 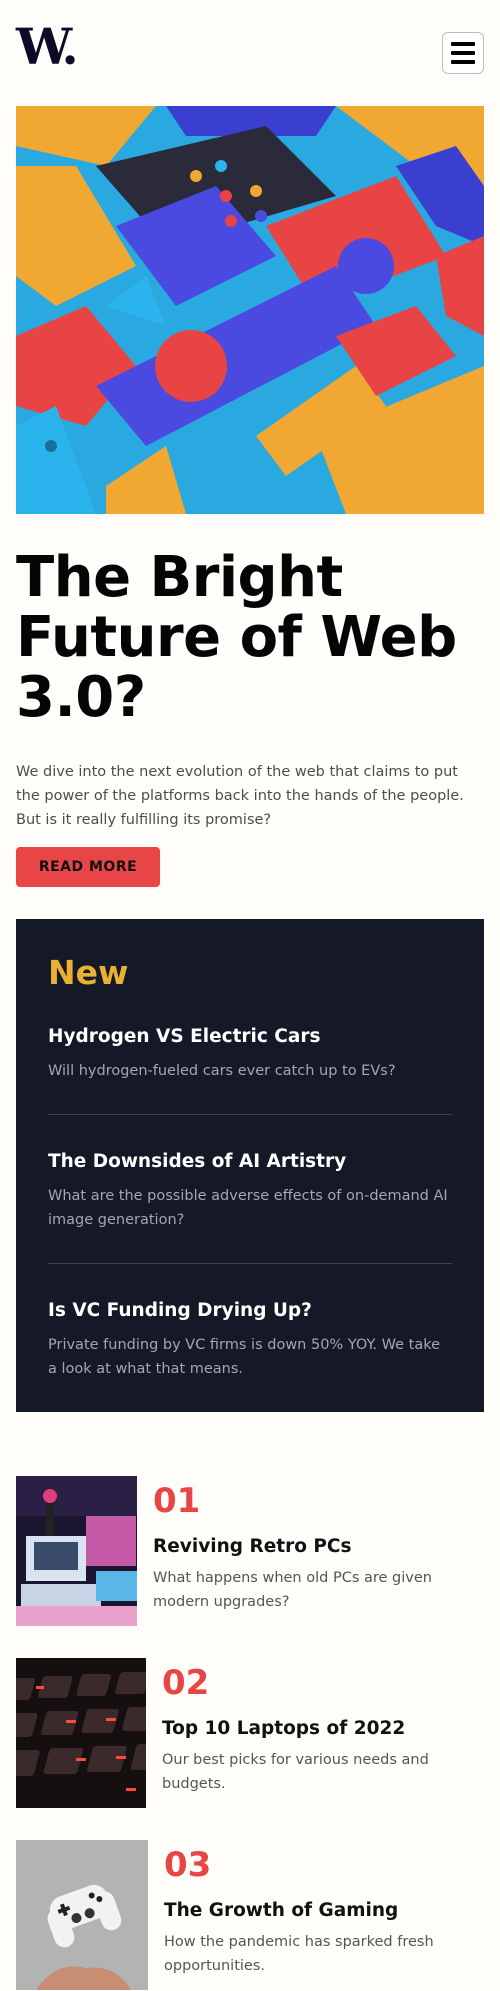 I want to click on new-item-title: Hydrogen VS Electric Cars, so click(x=250, y=1037).